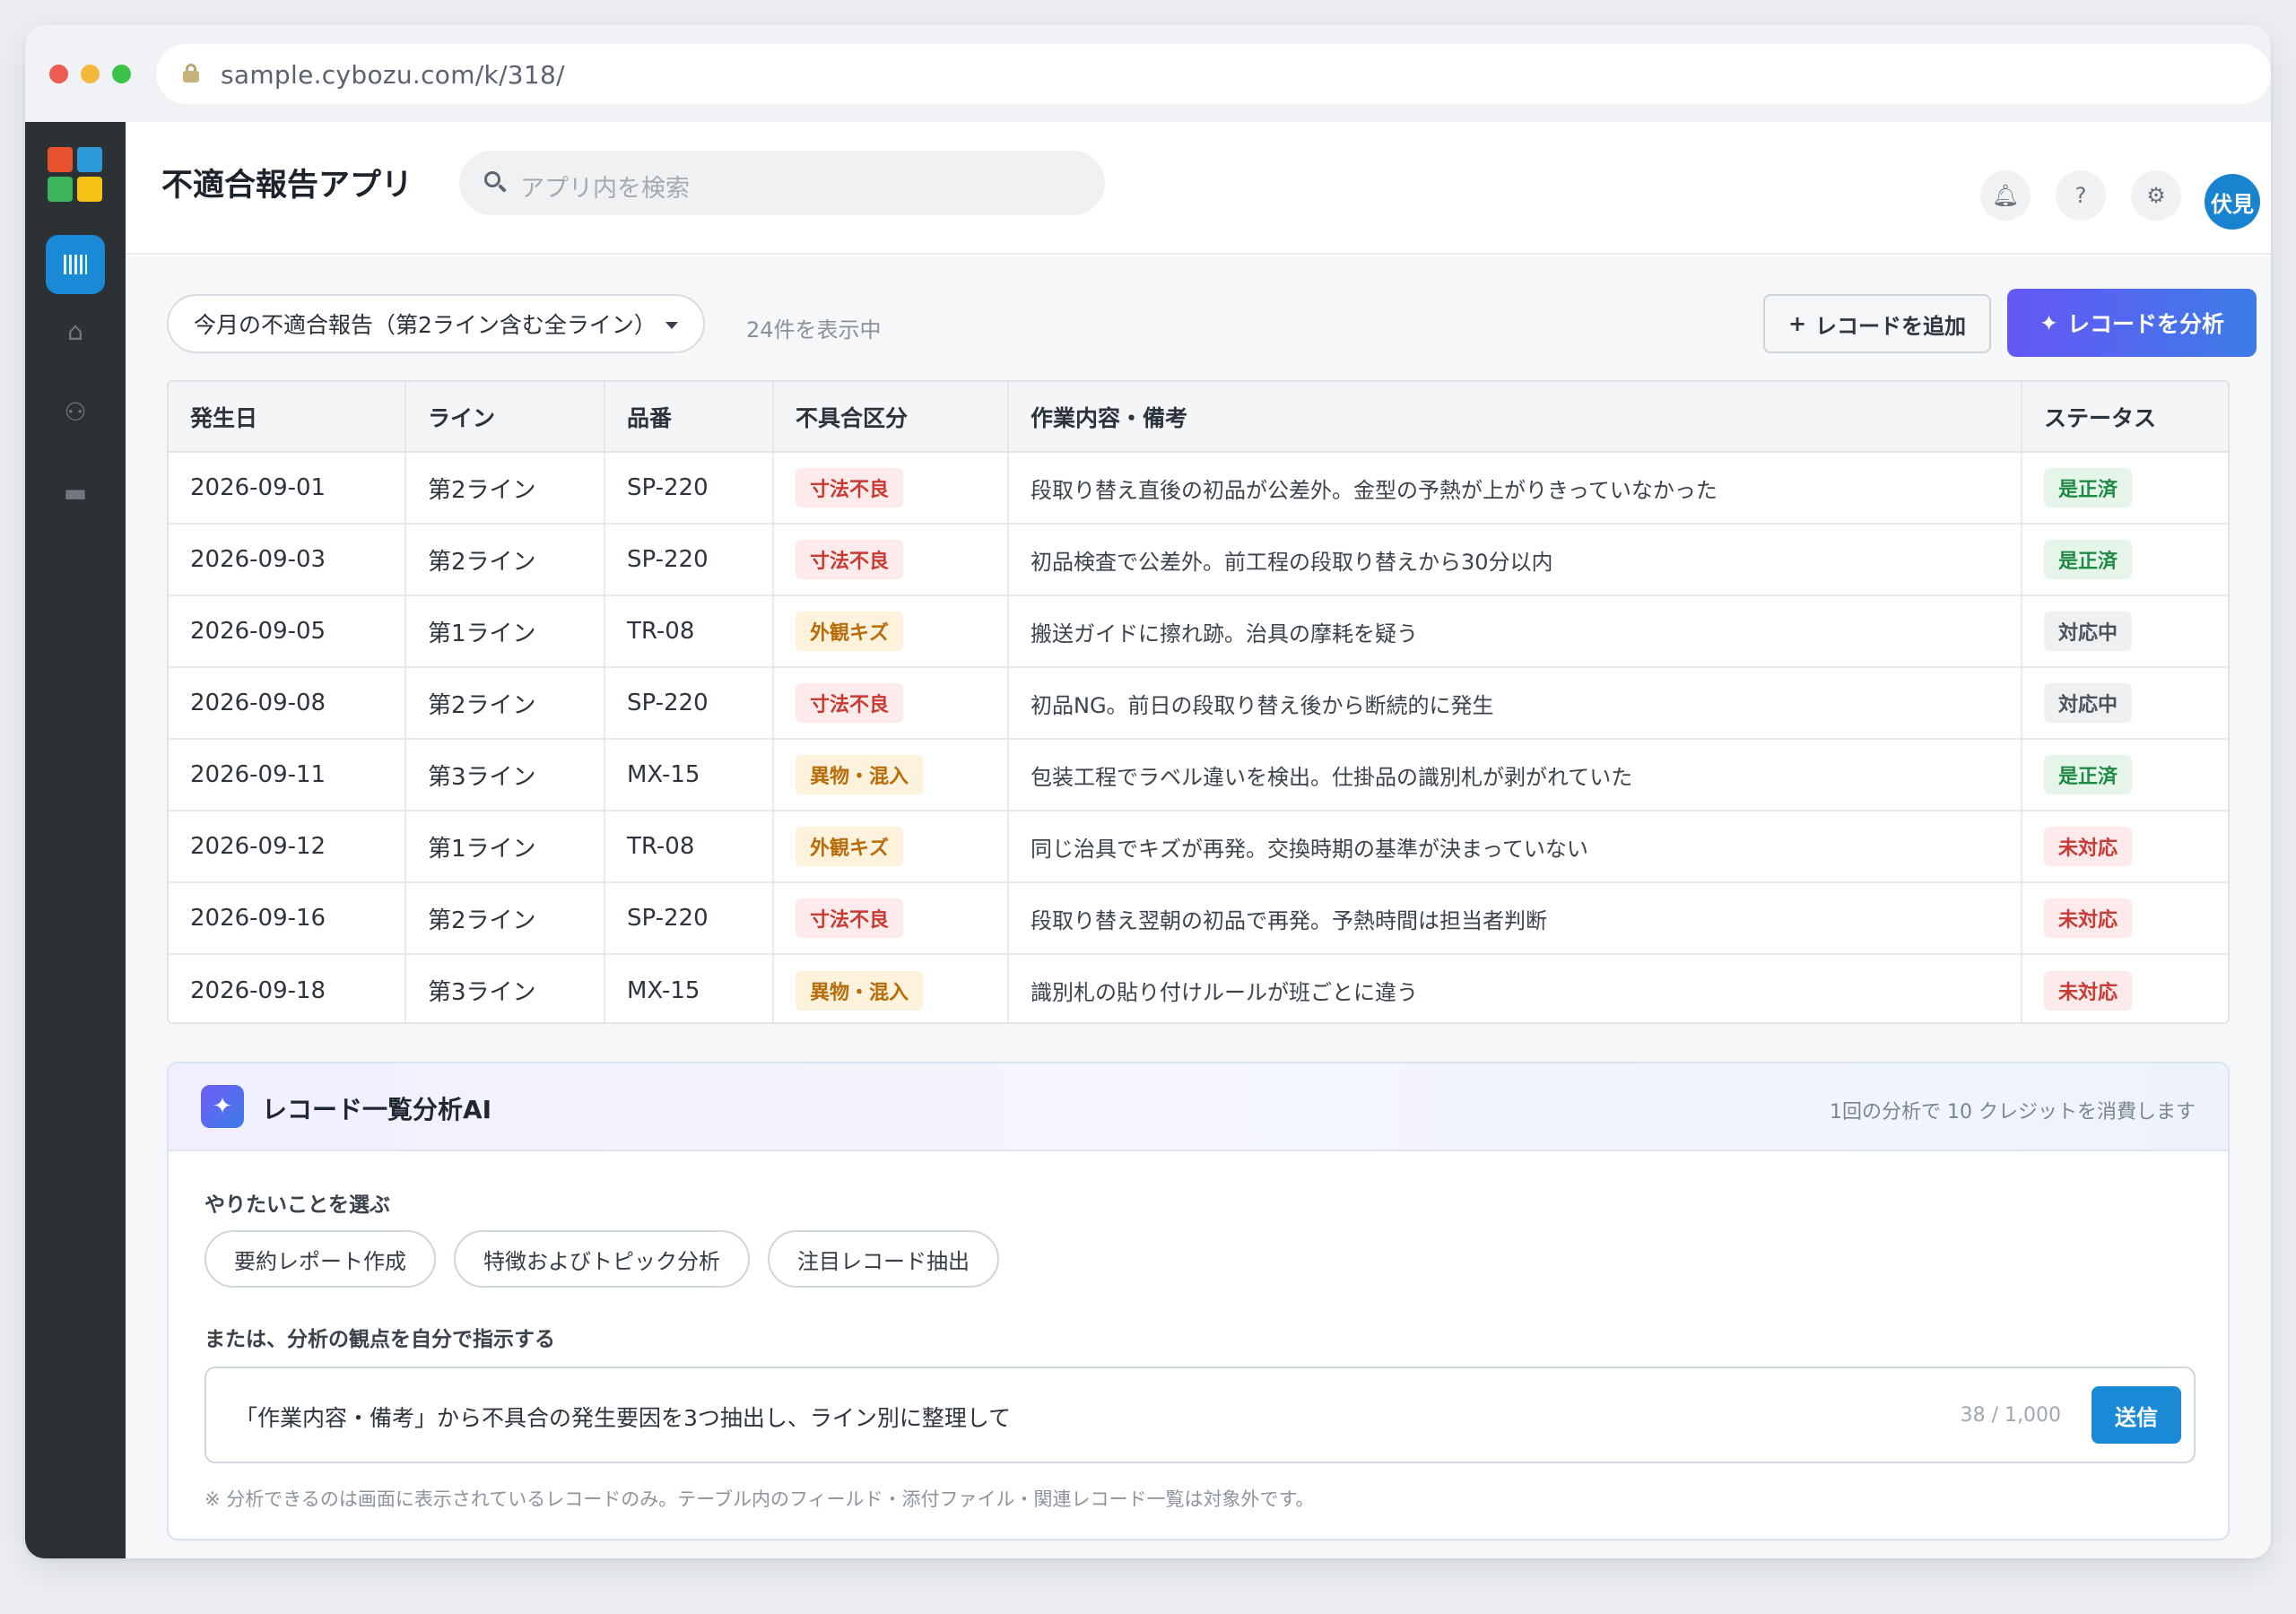 The width and height of the screenshot is (2296, 1614). Describe the element at coordinates (377, 1109) in the screenshot. I see `ai-panel-title: レコード一覧分析AI` at that location.